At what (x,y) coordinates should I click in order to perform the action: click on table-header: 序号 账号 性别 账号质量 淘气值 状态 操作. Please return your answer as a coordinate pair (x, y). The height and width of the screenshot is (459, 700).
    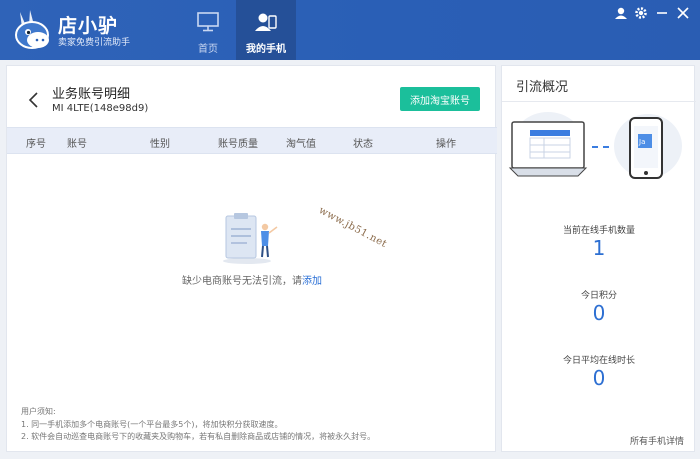
    Looking at the image, I should click on (252, 140).